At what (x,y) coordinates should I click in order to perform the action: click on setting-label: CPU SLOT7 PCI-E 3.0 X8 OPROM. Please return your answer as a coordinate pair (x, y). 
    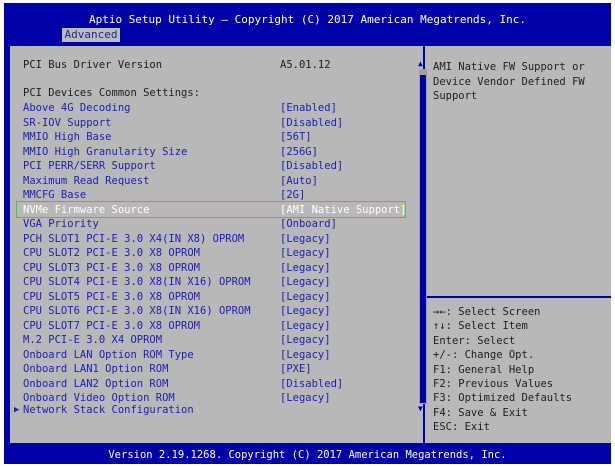
    Looking at the image, I should click on (112, 325).